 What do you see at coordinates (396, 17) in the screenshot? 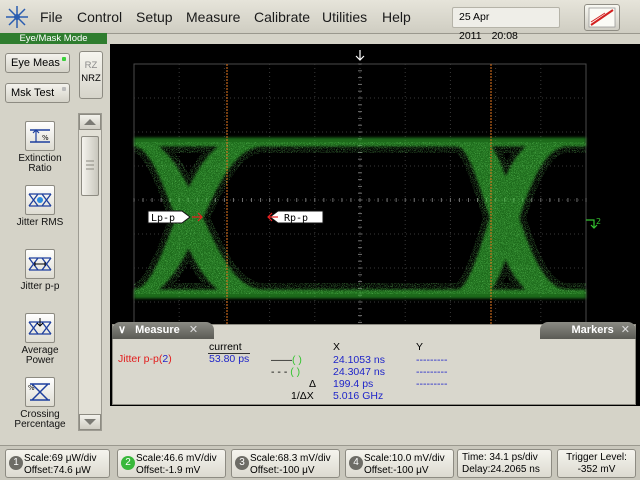
I see `menu-help: Help` at bounding box center [396, 17].